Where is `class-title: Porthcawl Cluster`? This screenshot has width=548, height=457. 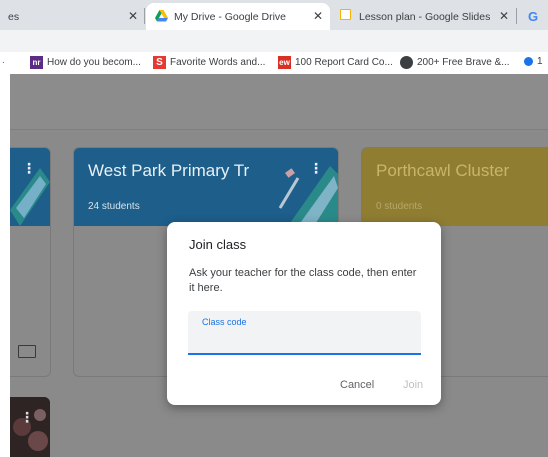
class-title: Porthcawl Cluster is located at coordinates (442, 171).